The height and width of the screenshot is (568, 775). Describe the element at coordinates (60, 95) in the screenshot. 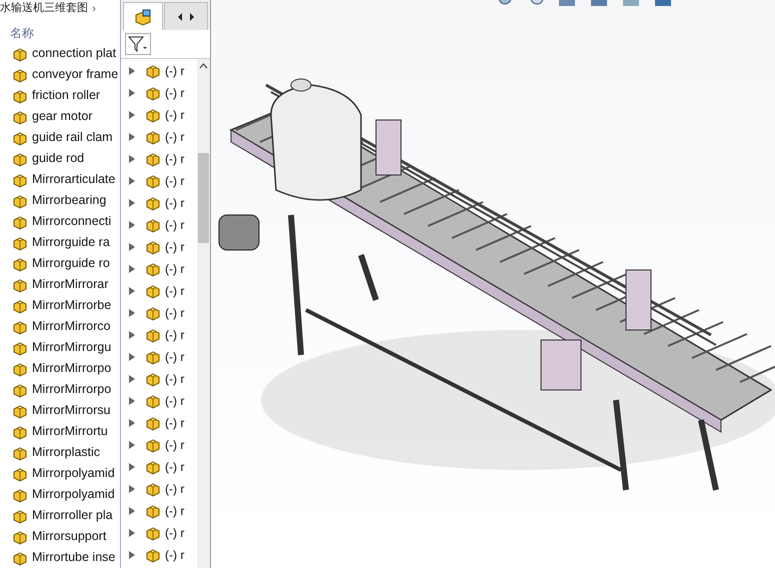

I see `file-item: friction roller` at that location.